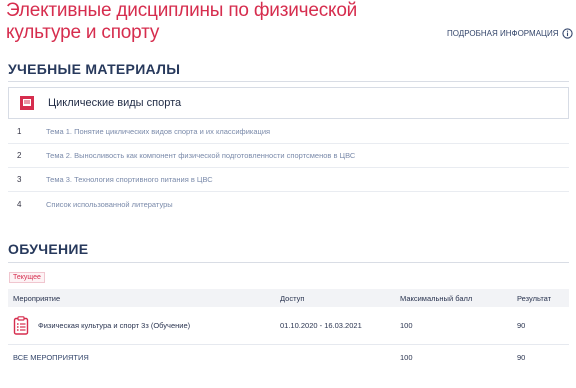 This screenshot has width=576, height=388. I want to click on footer-max-score: 100, so click(406, 357).